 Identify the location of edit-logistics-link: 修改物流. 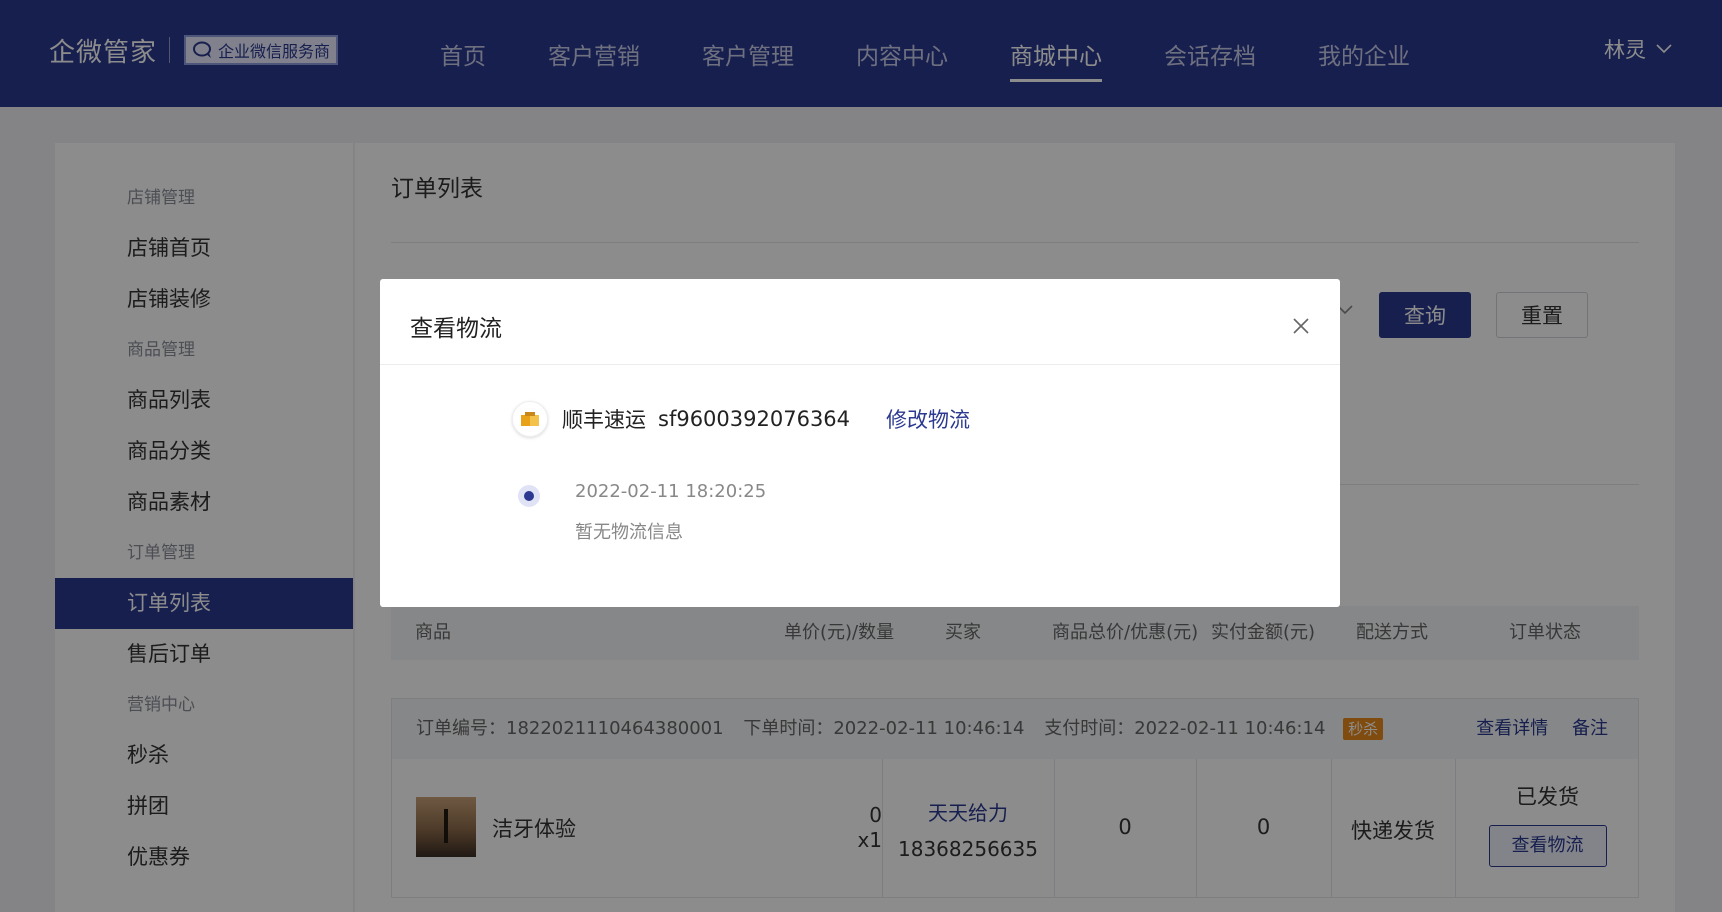
(928, 419).